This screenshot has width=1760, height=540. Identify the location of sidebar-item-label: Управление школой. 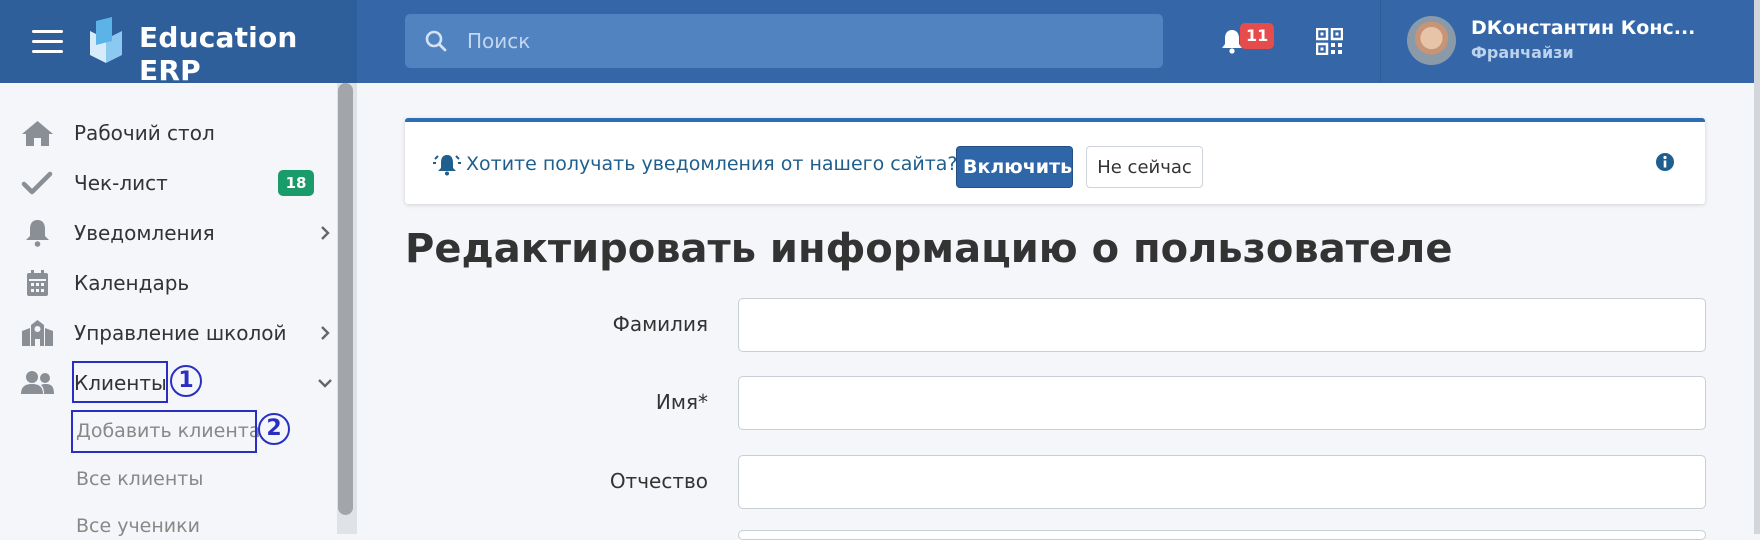
(180, 333).